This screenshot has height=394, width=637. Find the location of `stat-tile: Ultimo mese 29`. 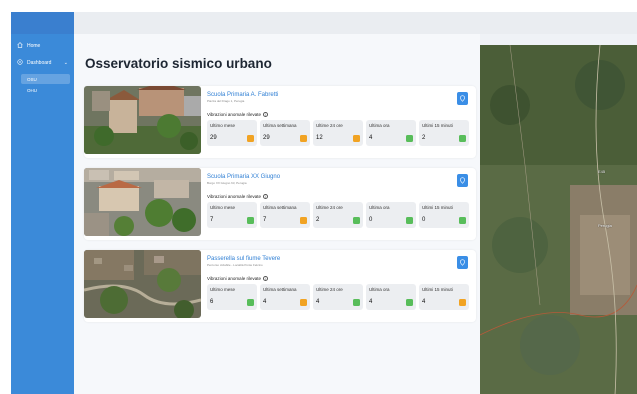

stat-tile: Ultimo mese 29 is located at coordinates (232, 133).